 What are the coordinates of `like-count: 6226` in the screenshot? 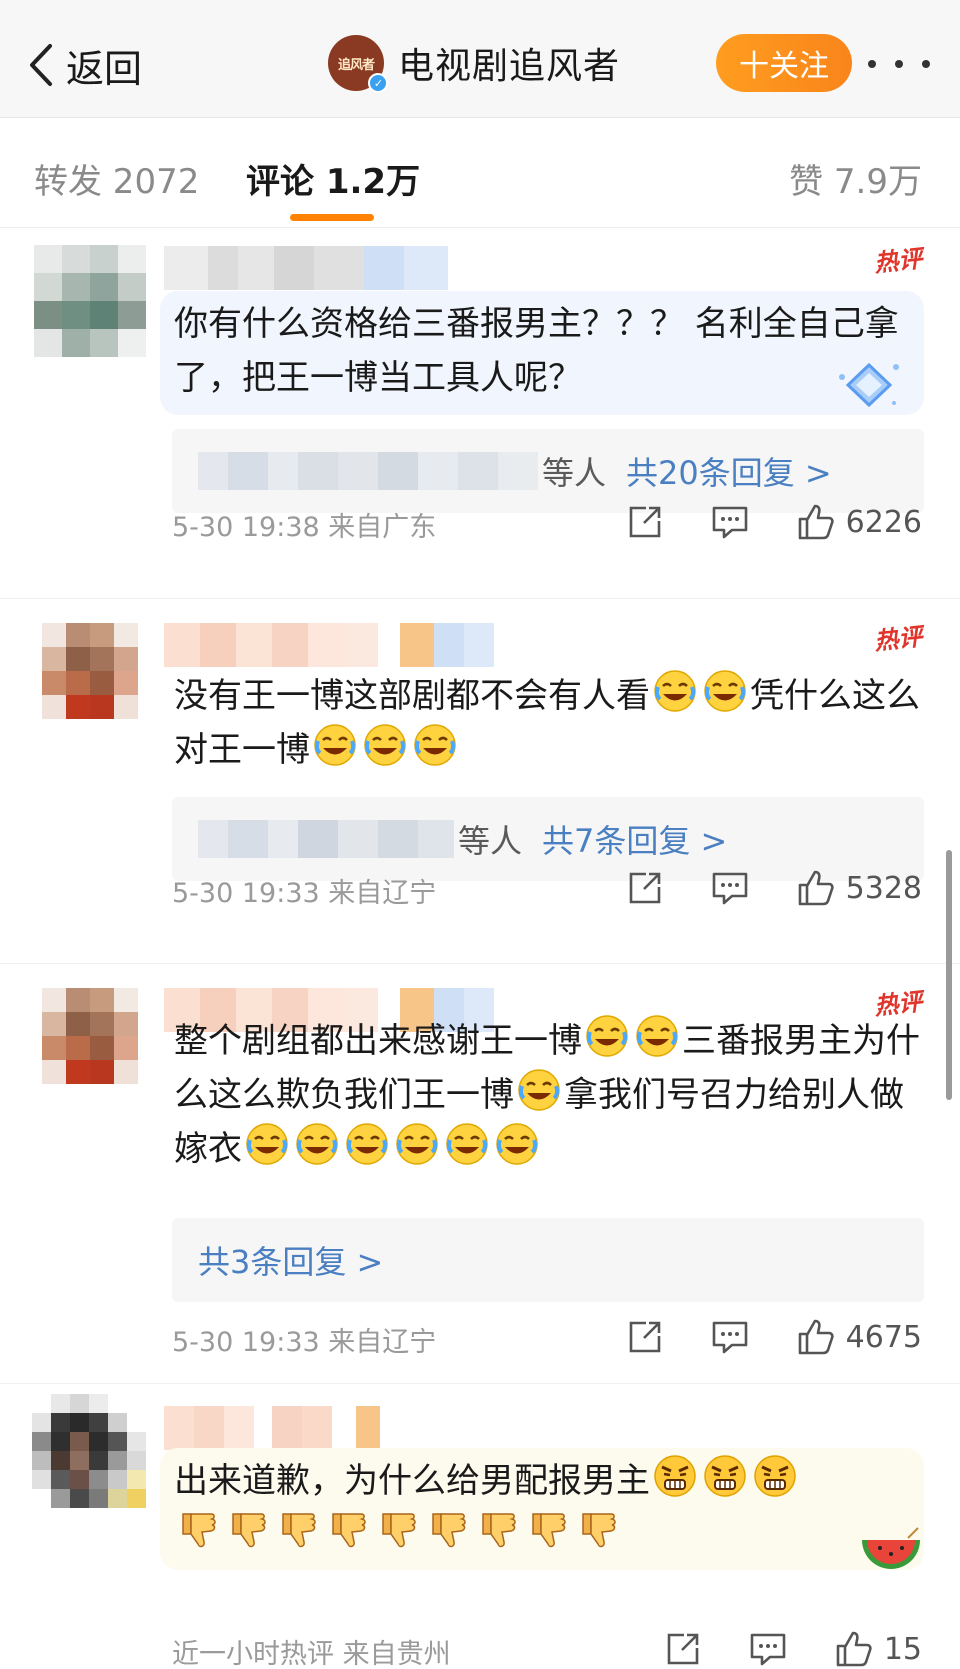 It's located at (883, 522).